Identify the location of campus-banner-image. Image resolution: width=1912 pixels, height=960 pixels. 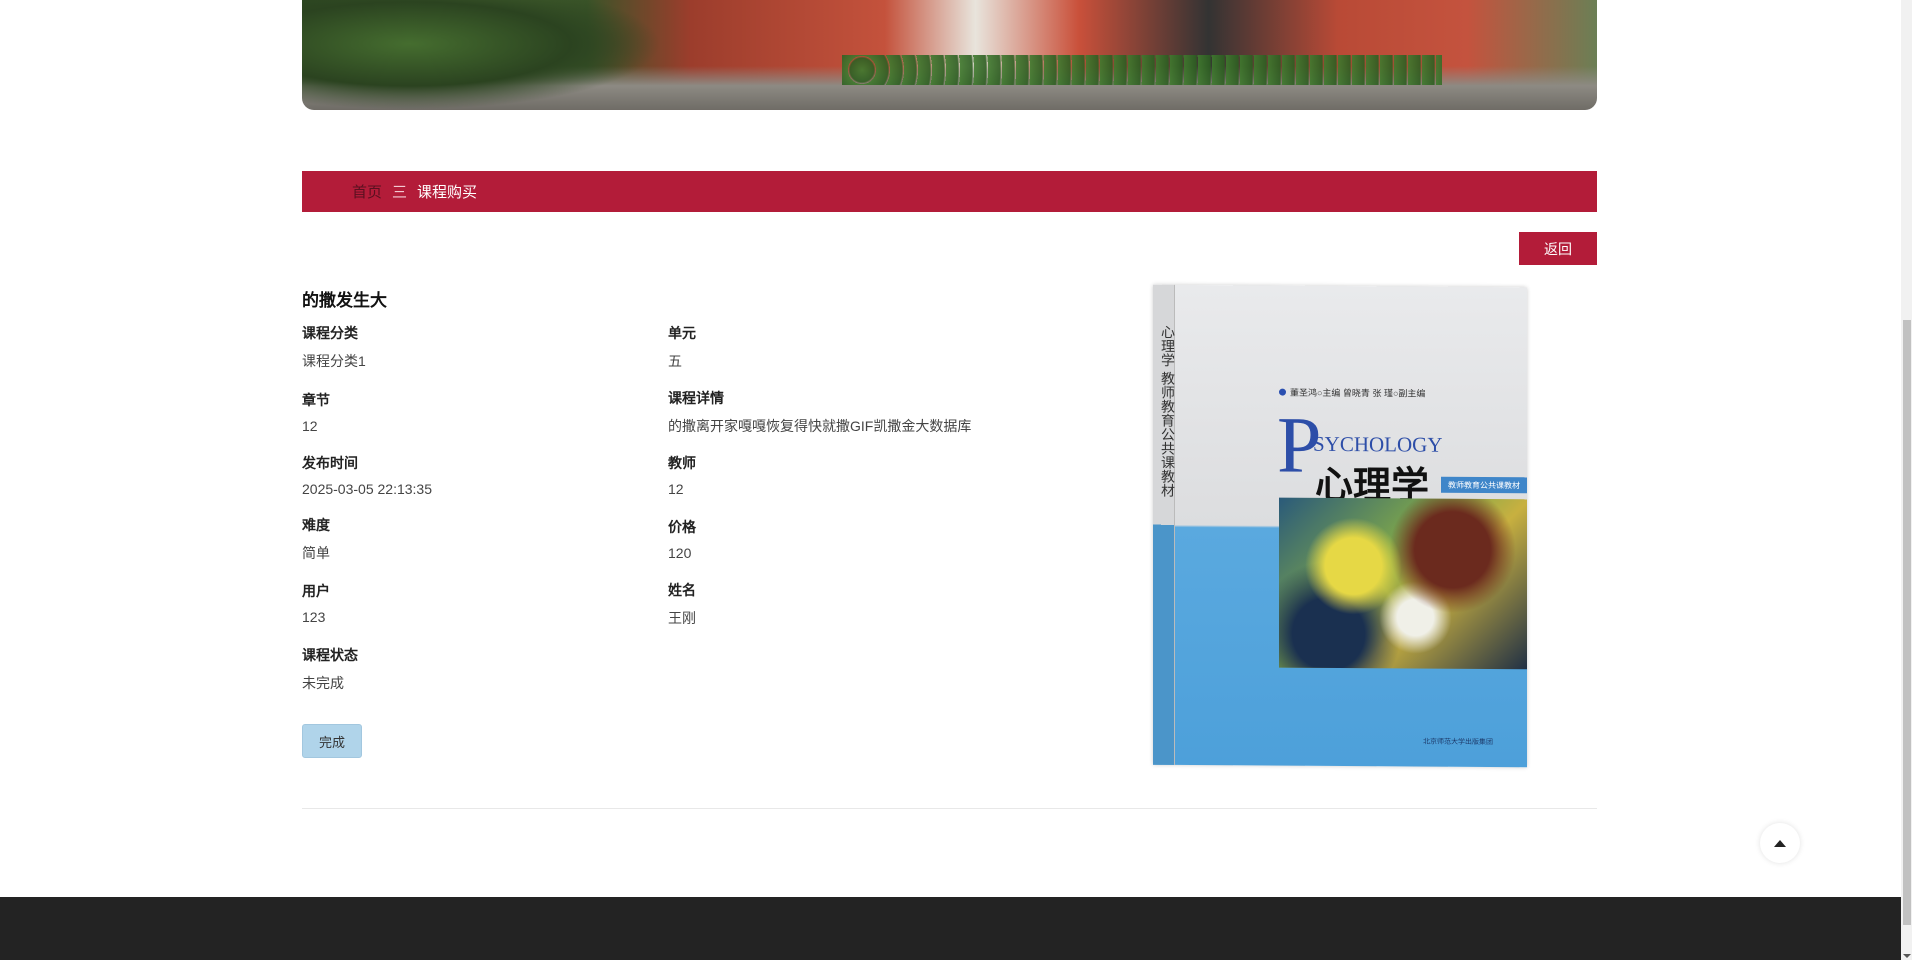
(949, 55).